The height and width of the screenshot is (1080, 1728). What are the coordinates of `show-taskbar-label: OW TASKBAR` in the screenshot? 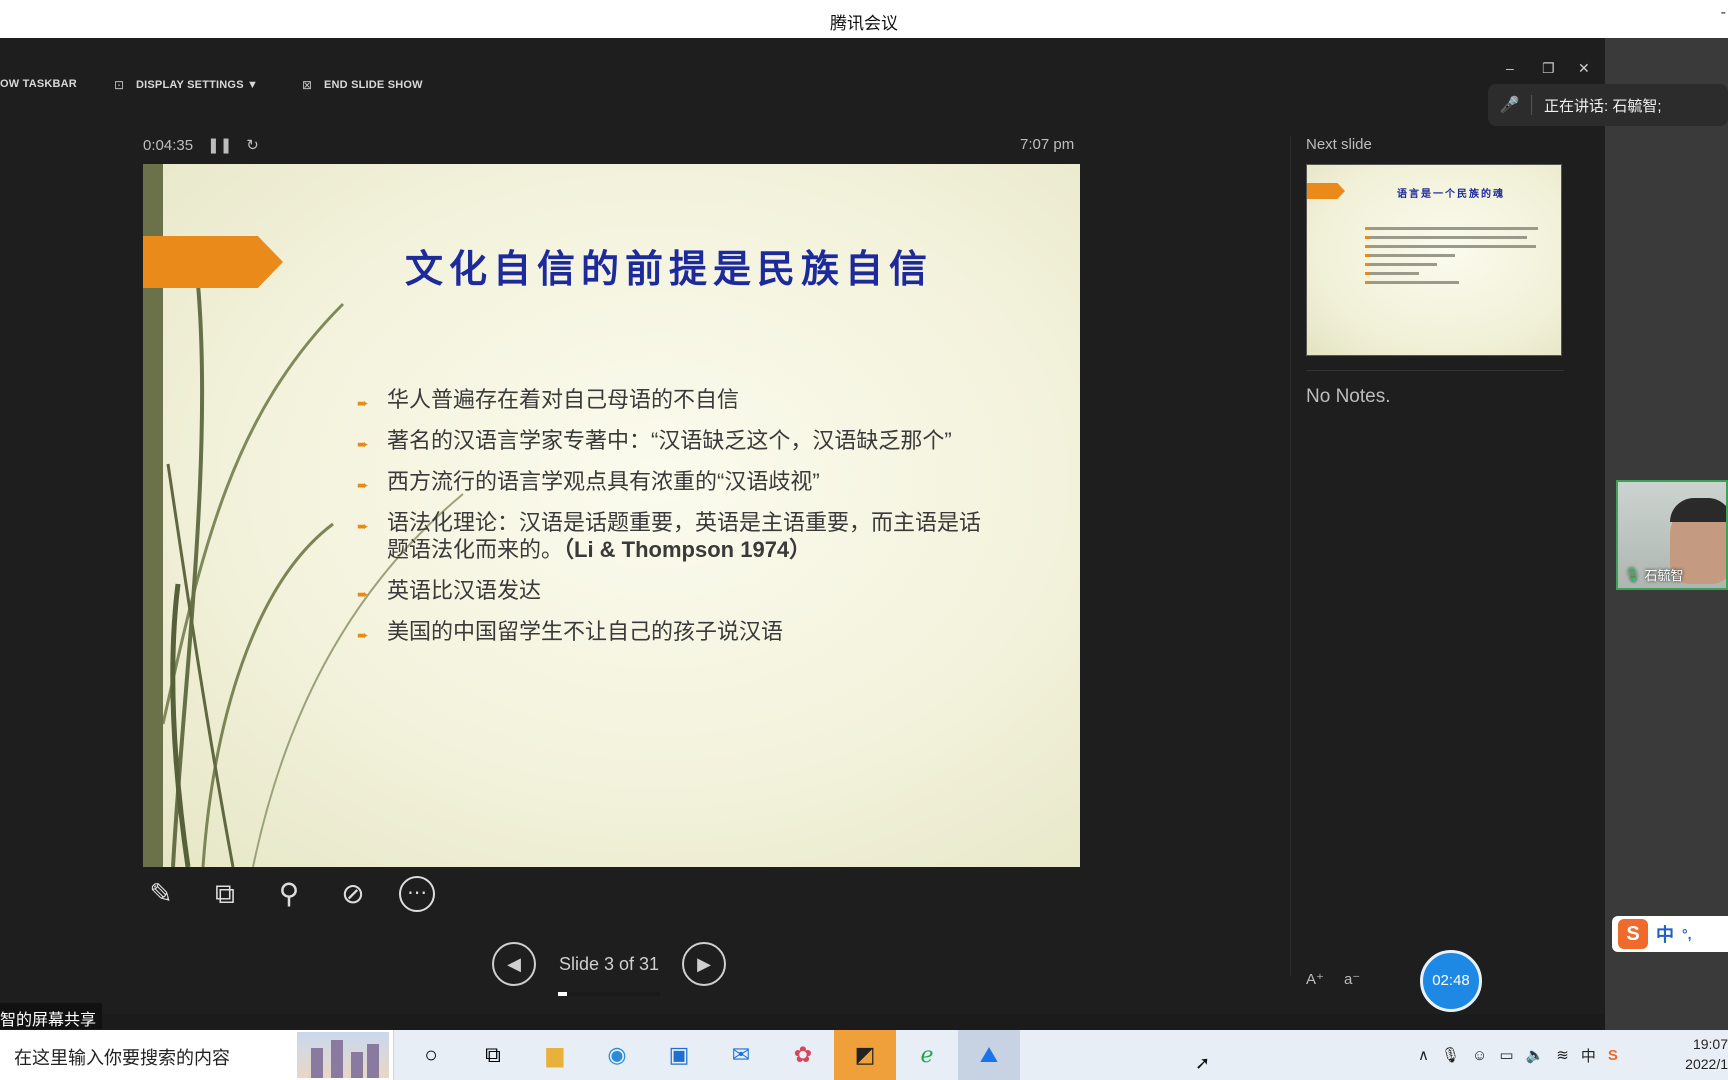 It's located at (38, 84).